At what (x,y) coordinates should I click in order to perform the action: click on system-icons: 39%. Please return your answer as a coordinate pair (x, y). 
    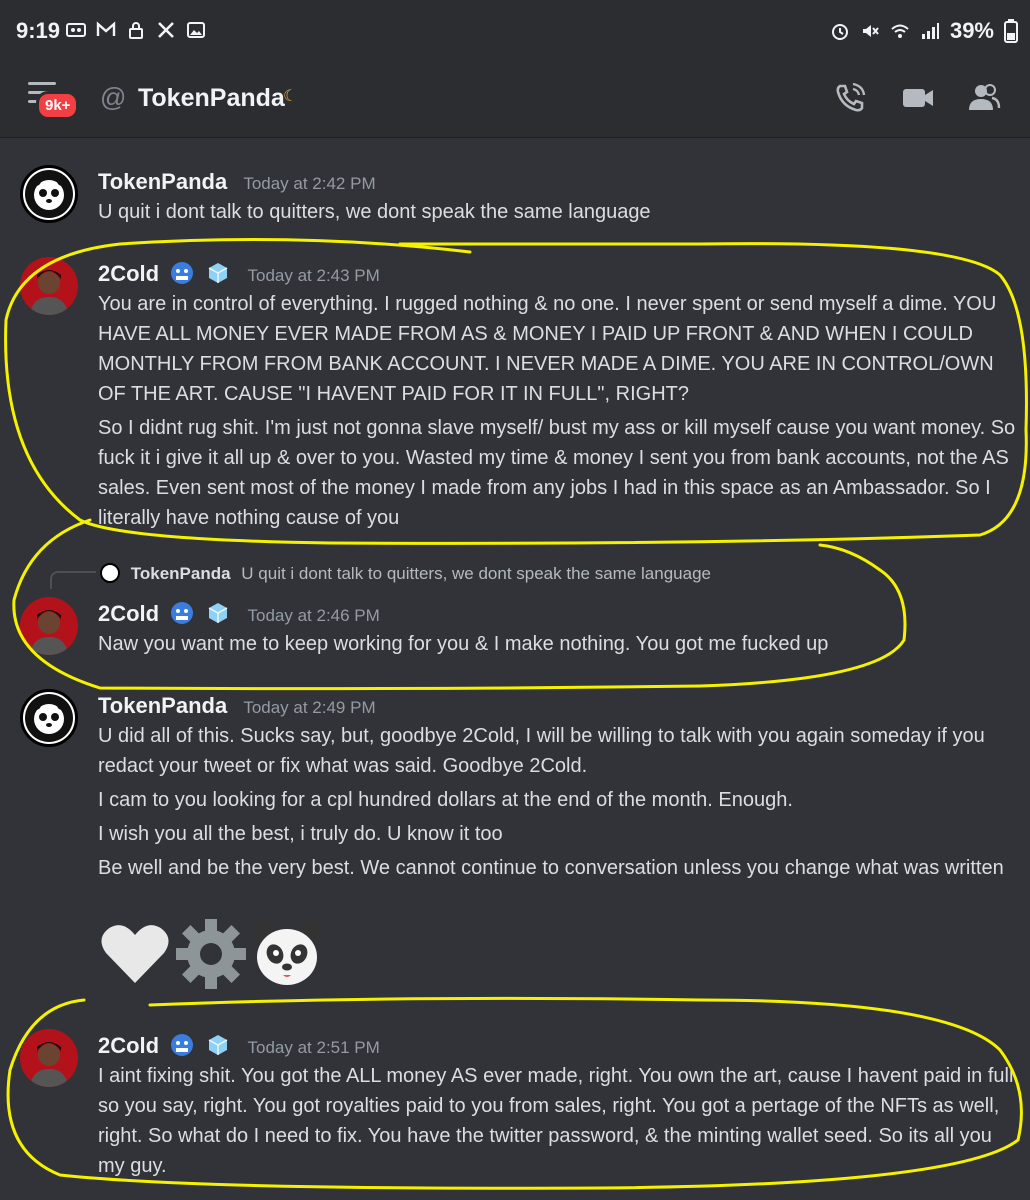
    Looking at the image, I should click on (924, 31).